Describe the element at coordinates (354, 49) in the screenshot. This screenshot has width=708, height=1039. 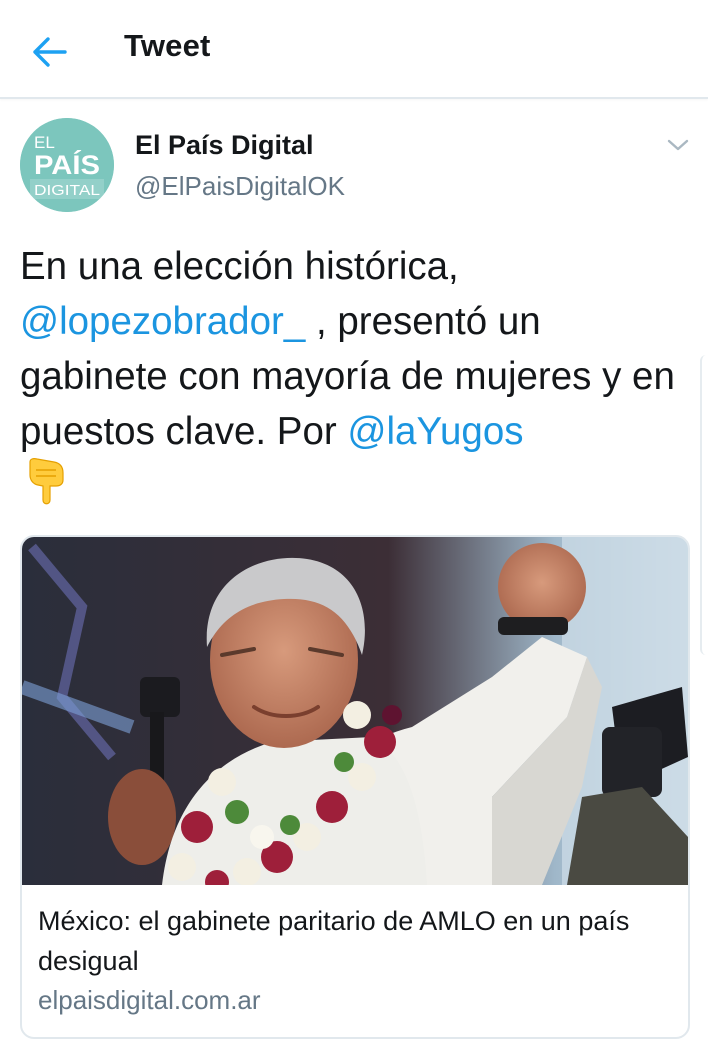
I see `top-bar: Tweet` at that location.